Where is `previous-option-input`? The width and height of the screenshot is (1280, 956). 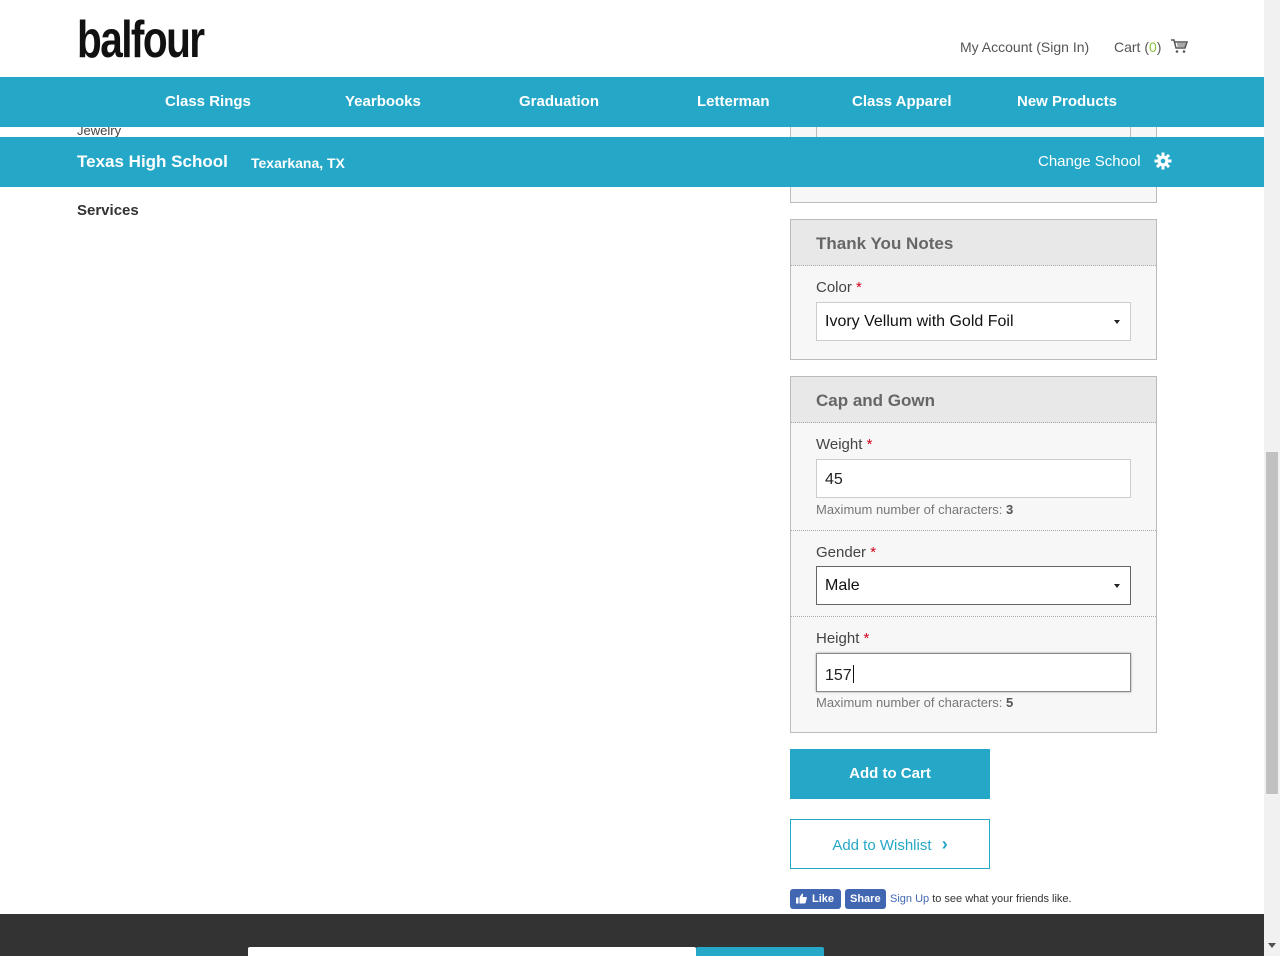
previous-option-input is located at coordinates (973, 132).